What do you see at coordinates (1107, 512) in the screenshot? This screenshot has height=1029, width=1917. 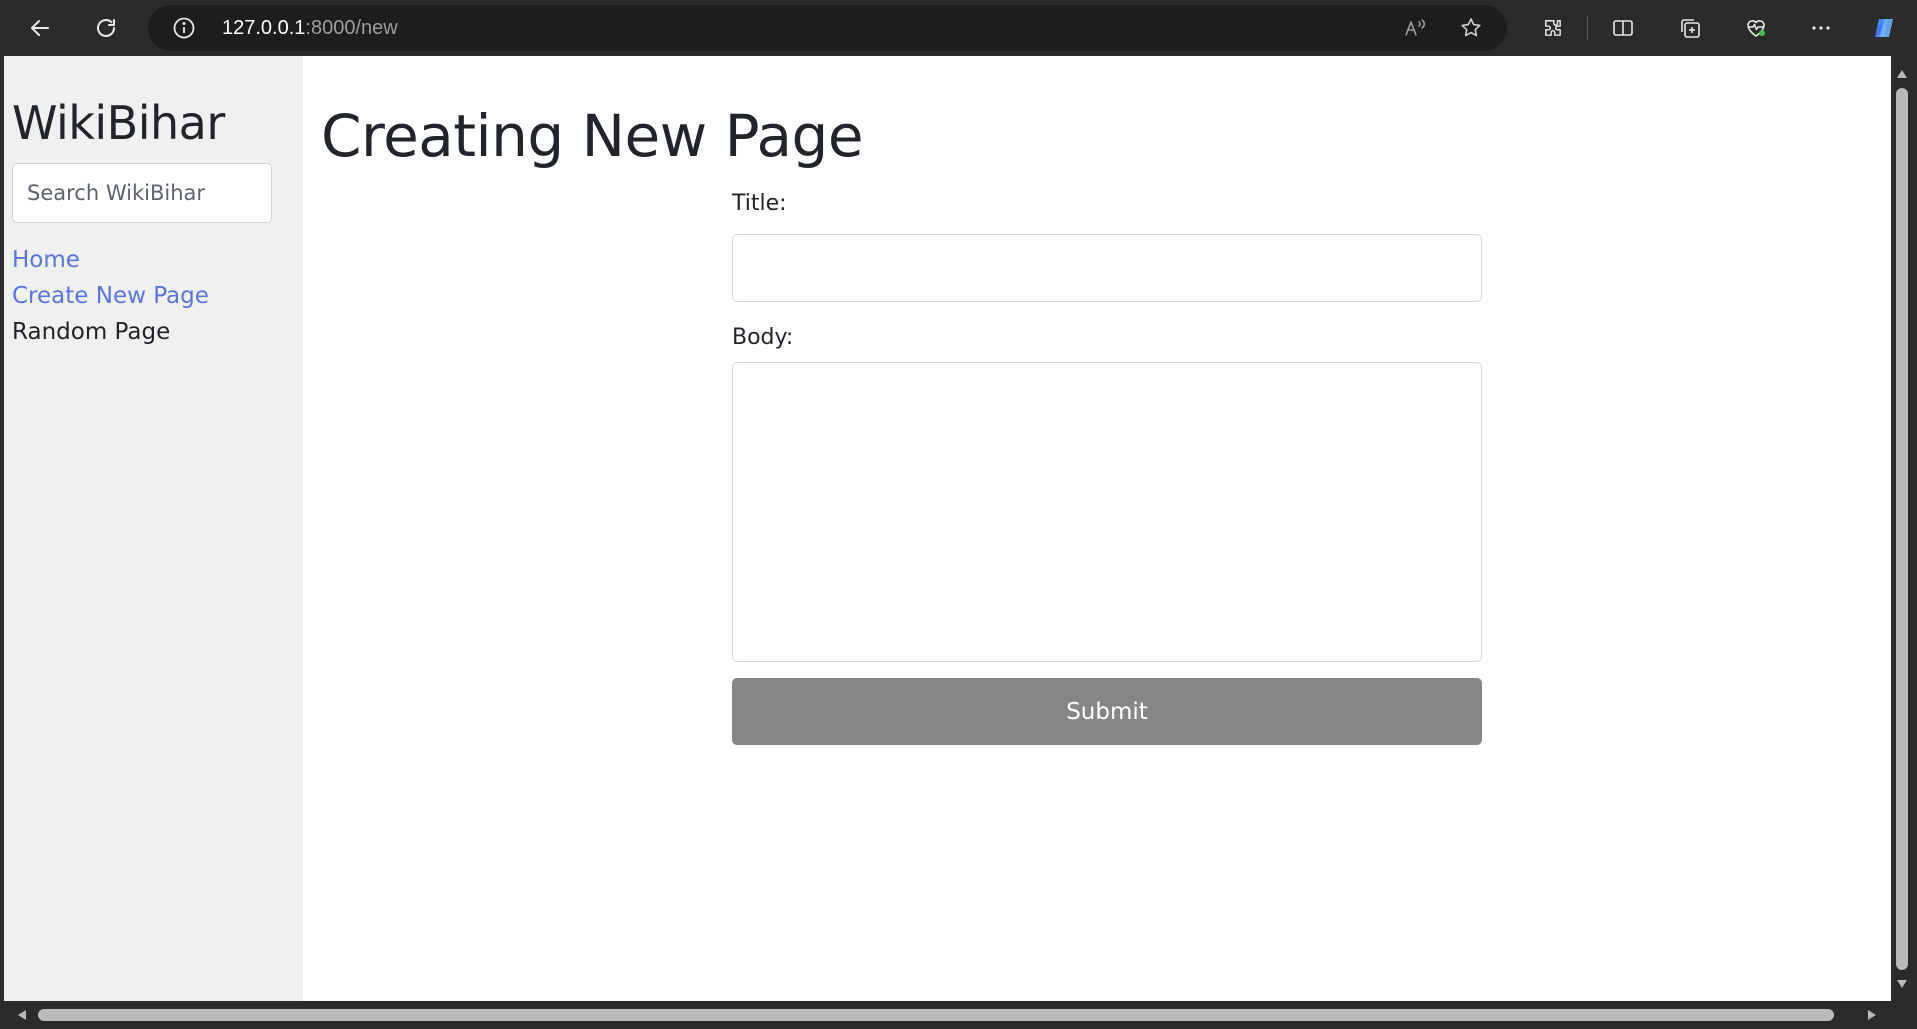 I see `body-textarea` at bounding box center [1107, 512].